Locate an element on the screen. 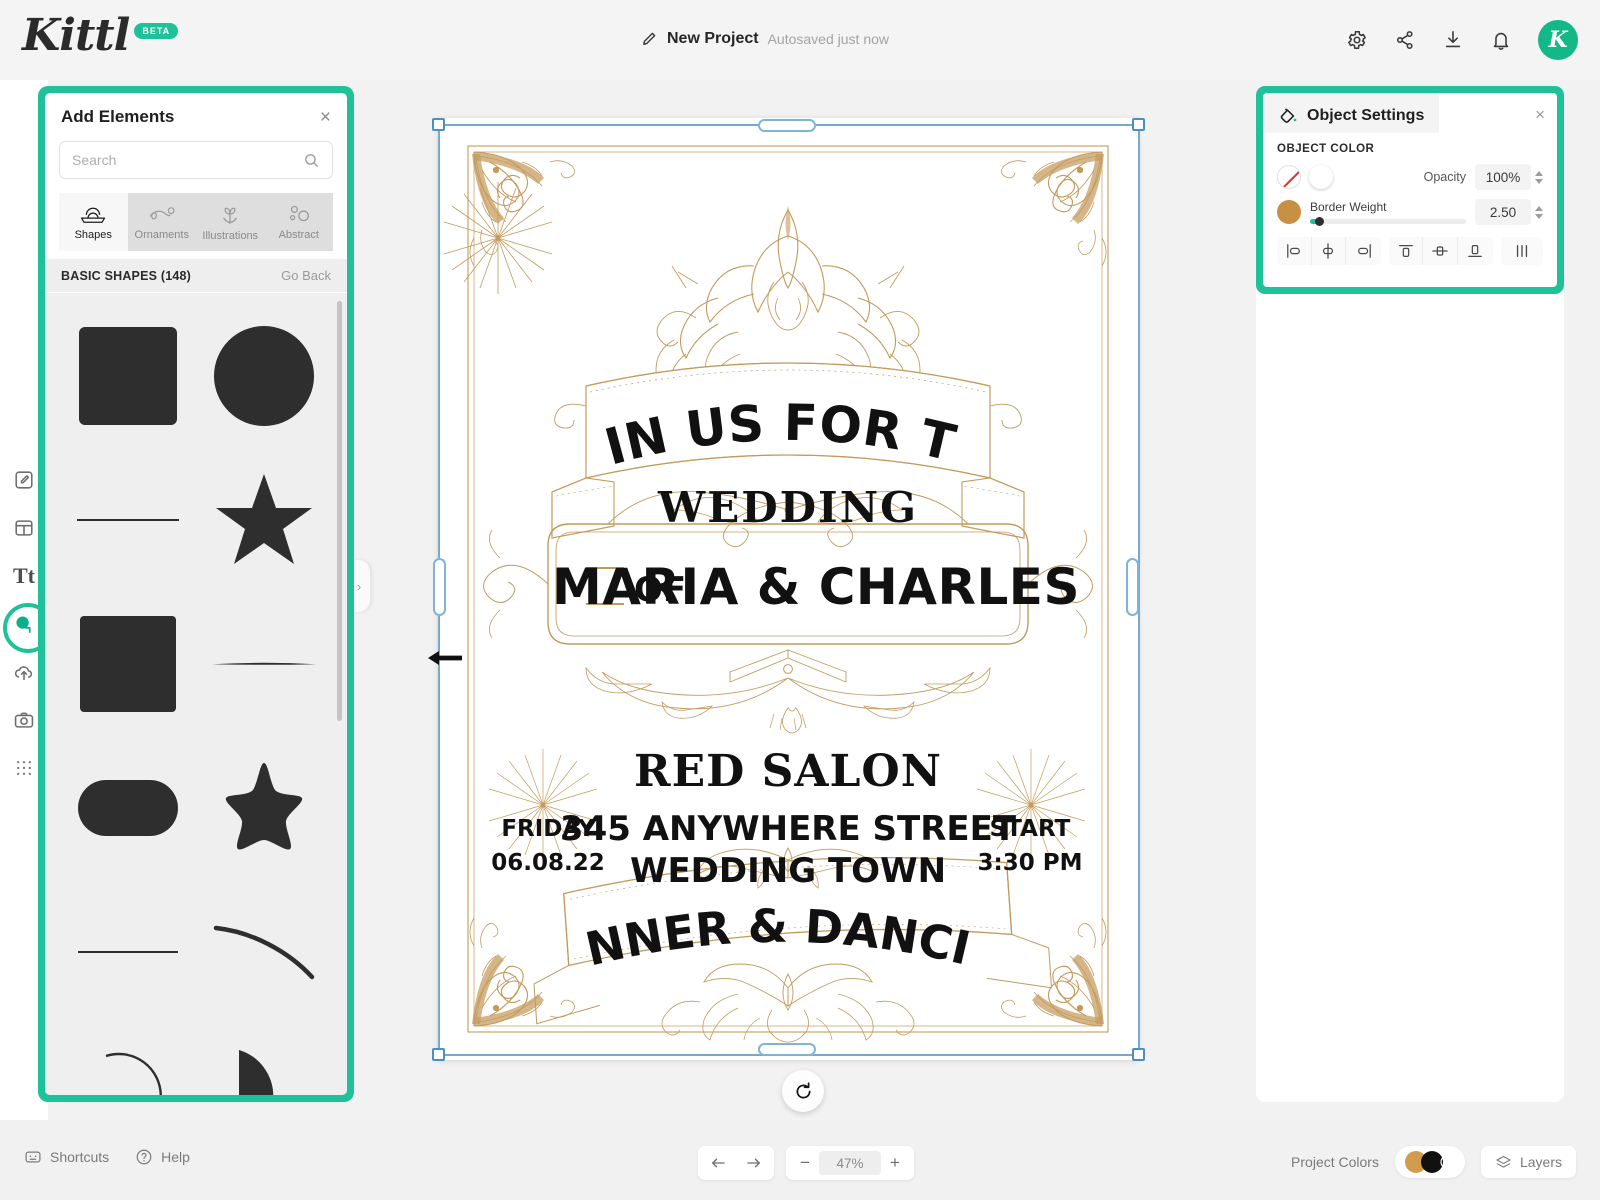 The image size is (1600, 1200). shape-item-star-5-point is located at coordinates (264, 520).